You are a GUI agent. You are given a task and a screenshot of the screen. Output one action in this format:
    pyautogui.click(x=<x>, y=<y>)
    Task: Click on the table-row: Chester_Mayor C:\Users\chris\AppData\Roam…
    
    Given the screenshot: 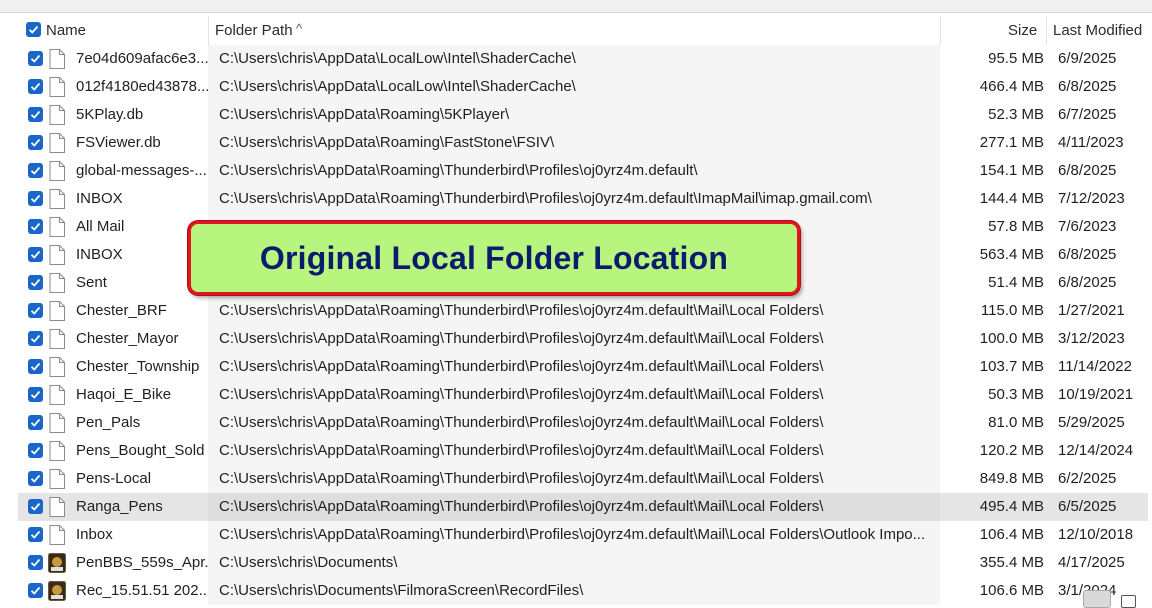 What is the action you would take?
    pyautogui.click(x=583, y=339)
    